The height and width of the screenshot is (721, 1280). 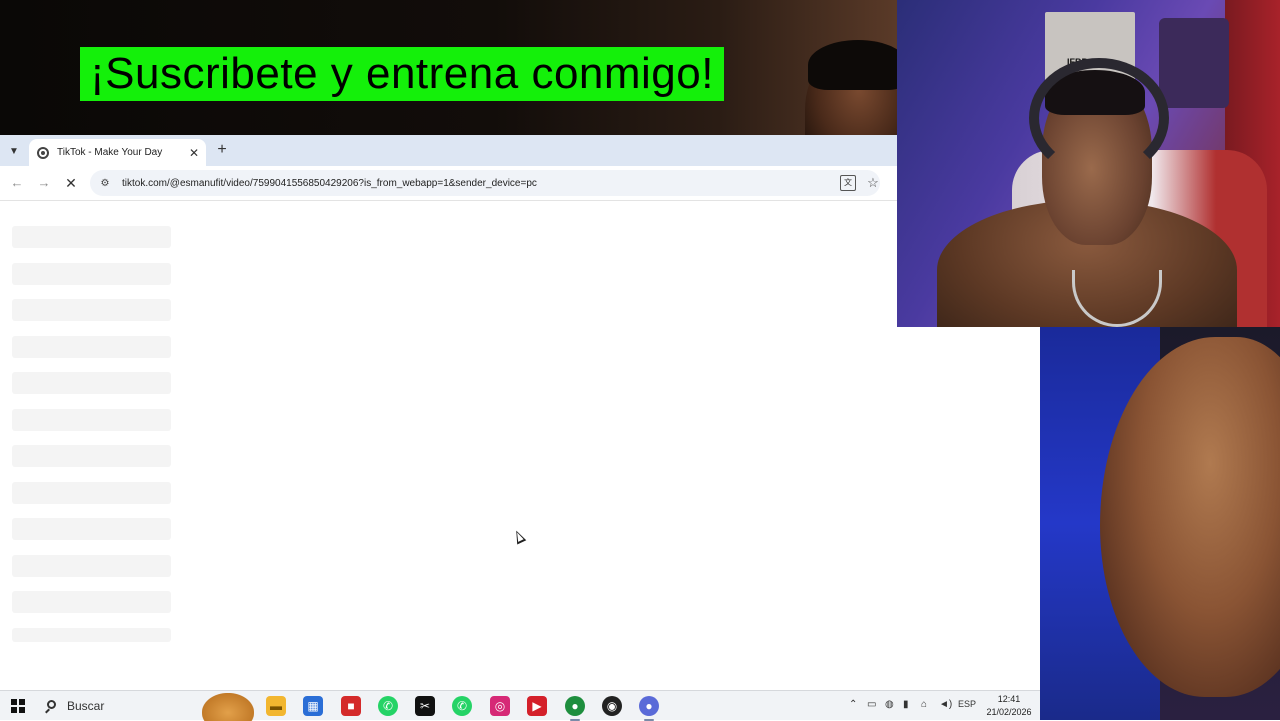 I want to click on translate-icon: 文, so click(x=848, y=183).